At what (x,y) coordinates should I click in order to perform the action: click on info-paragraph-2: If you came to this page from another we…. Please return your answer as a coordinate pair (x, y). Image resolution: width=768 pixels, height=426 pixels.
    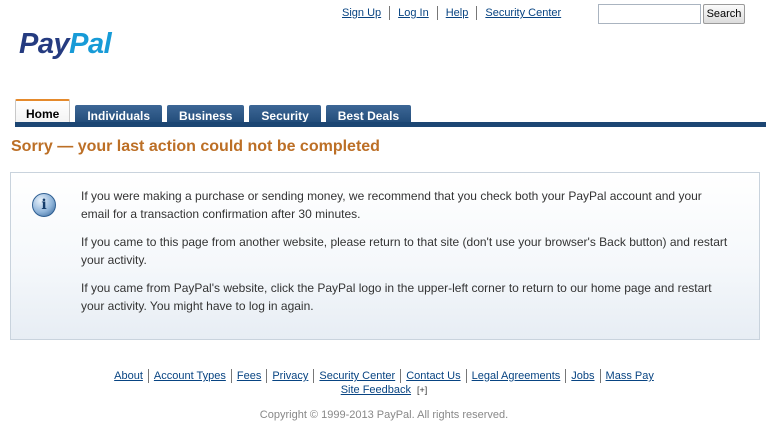
    Looking at the image, I should click on (404, 251).